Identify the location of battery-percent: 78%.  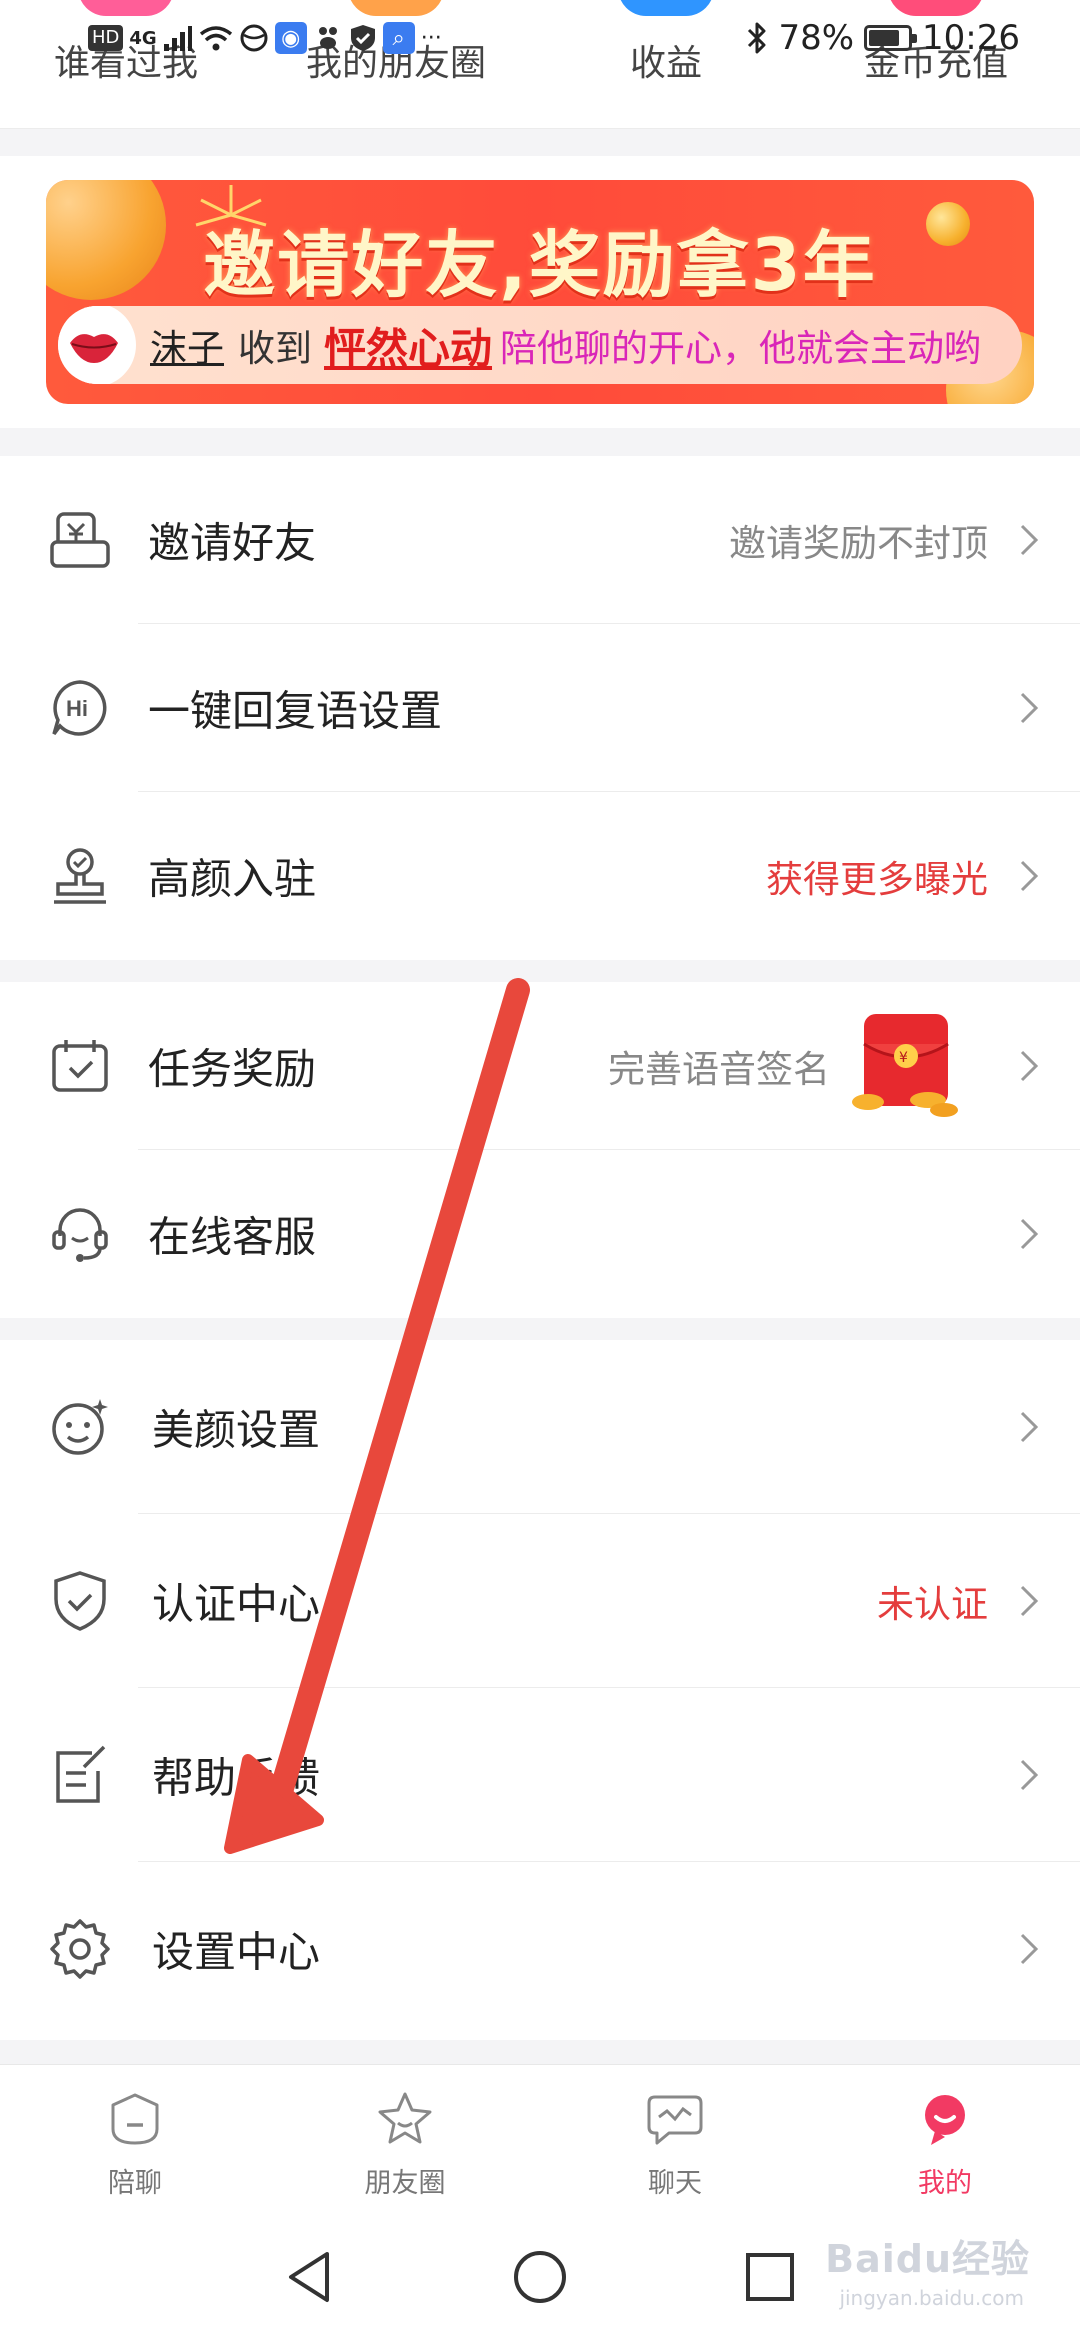
(816, 38).